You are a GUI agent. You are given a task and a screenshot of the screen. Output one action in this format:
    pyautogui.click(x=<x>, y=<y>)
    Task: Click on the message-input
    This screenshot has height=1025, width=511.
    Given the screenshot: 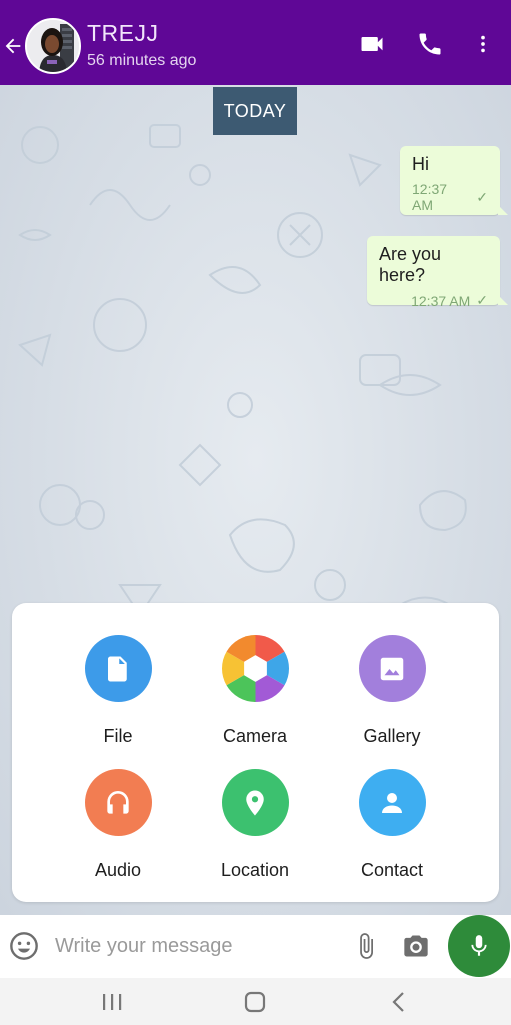 What is the action you would take?
    pyautogui.click(x=197, y=946)
    